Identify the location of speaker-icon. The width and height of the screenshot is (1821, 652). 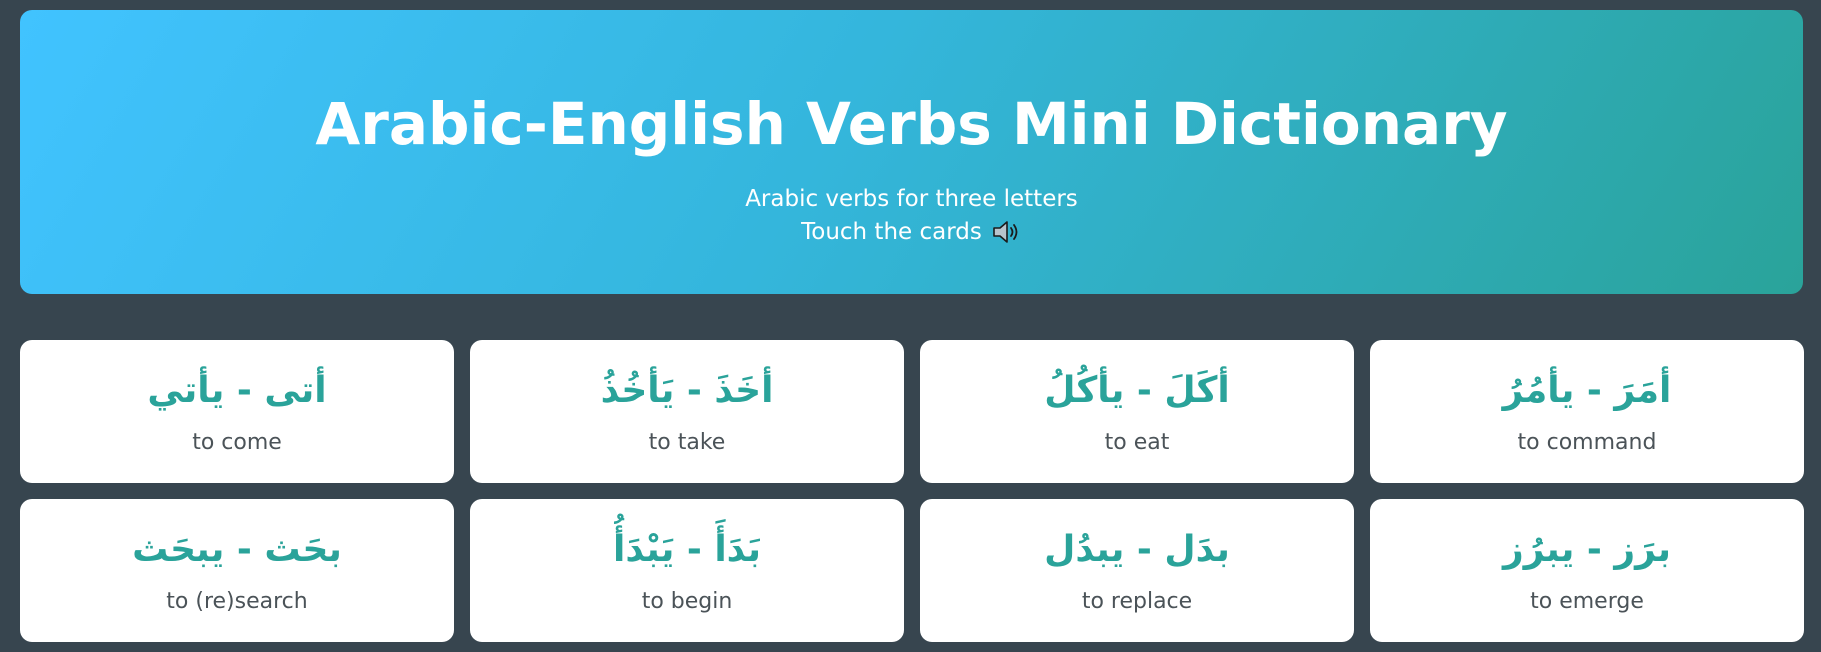
(1007, 232).